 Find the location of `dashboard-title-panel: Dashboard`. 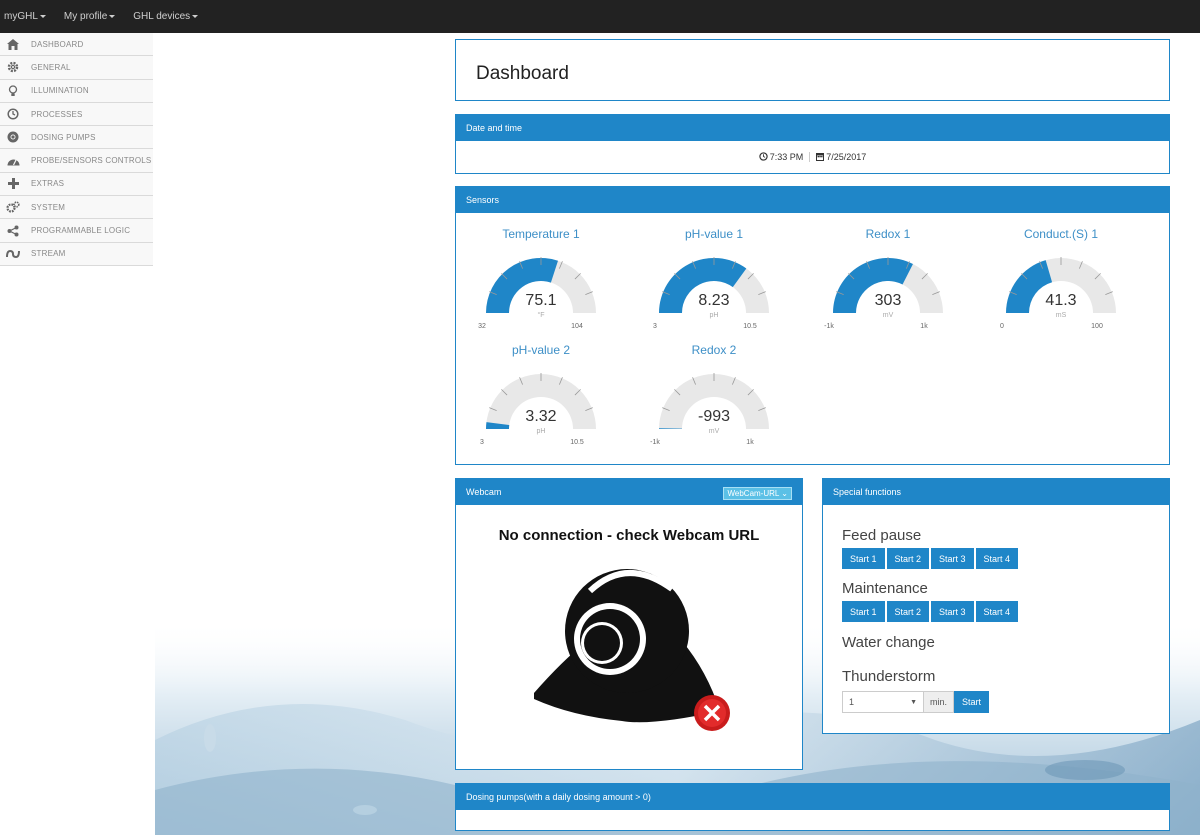

dashboard-title-panel: Dashboard is located at coordinates (812, 70).